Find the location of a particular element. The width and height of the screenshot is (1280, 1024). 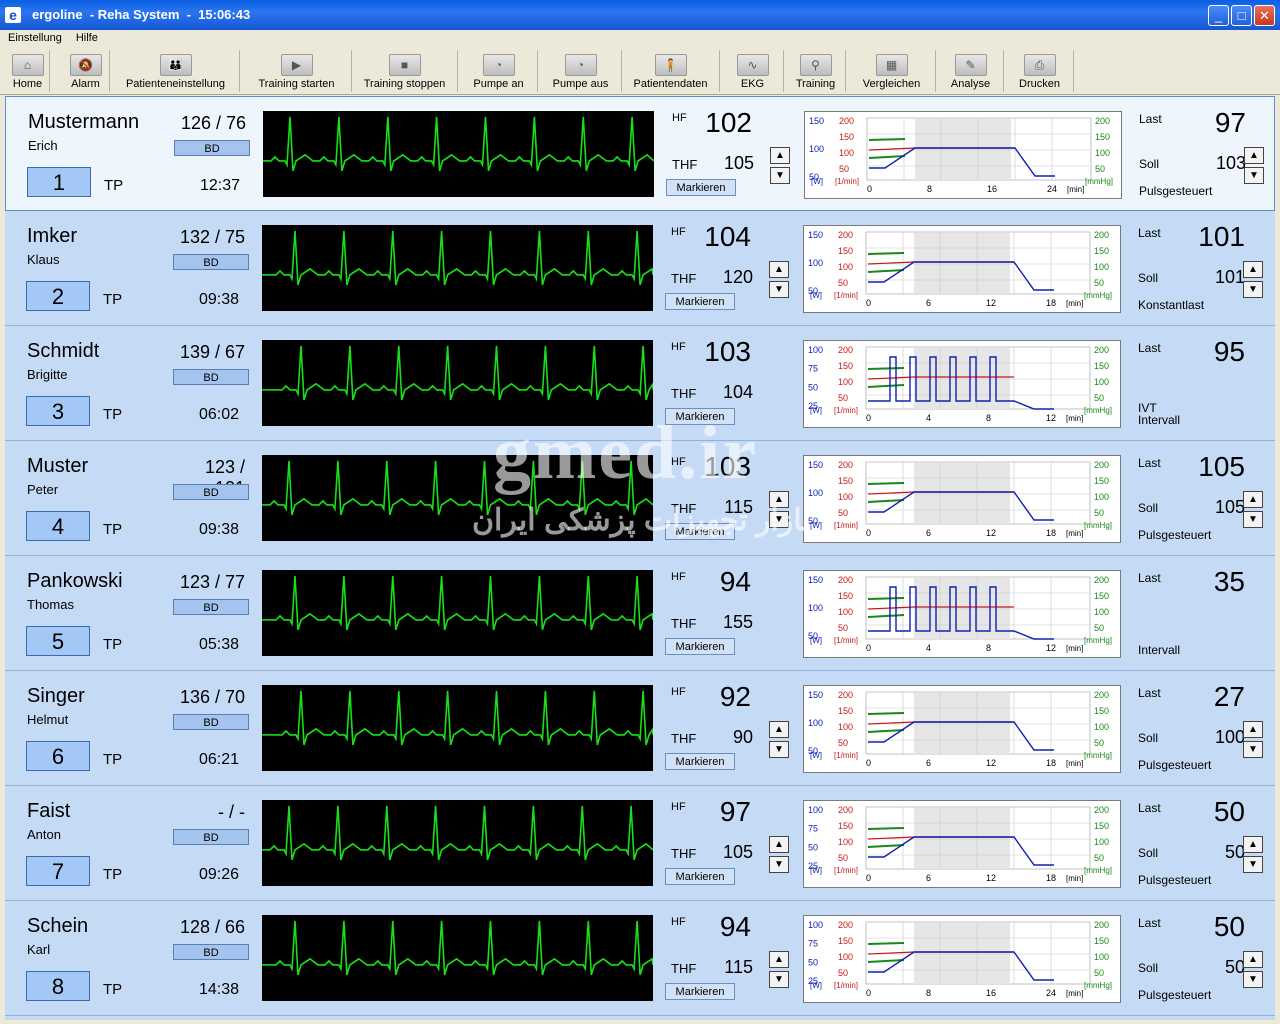

bp-systolic-trend is located at coordinates (886, 943).